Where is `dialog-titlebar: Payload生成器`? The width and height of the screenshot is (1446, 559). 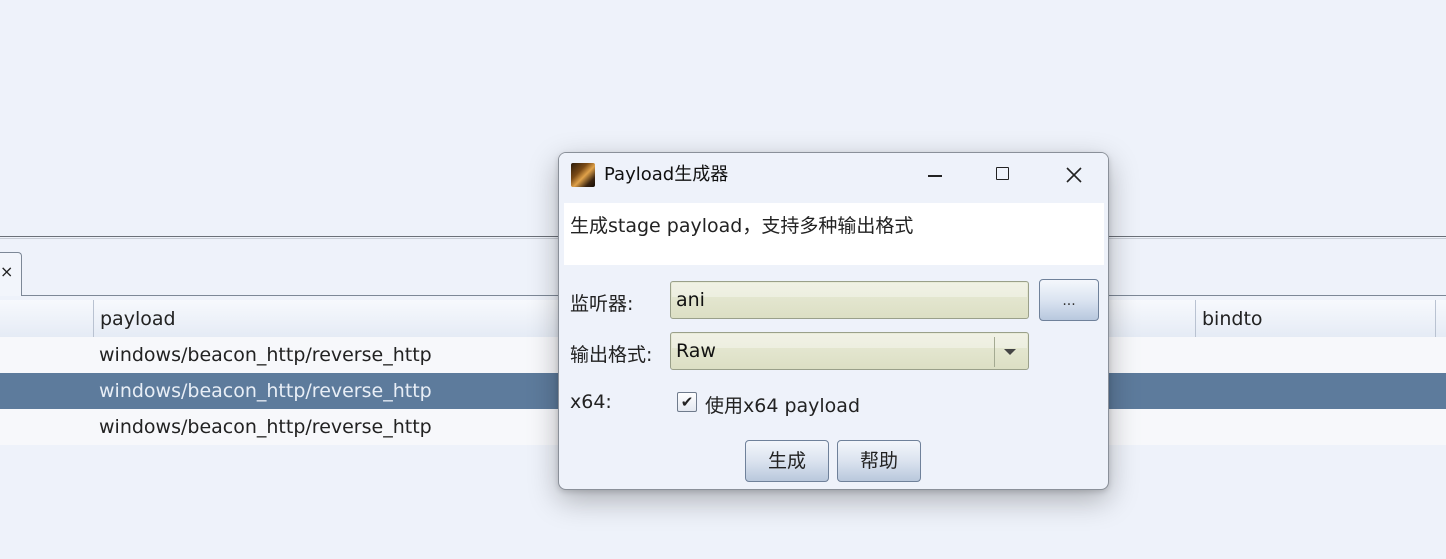
dialog-titlebar: Payload生成器 is located at coordinates (833, 175).